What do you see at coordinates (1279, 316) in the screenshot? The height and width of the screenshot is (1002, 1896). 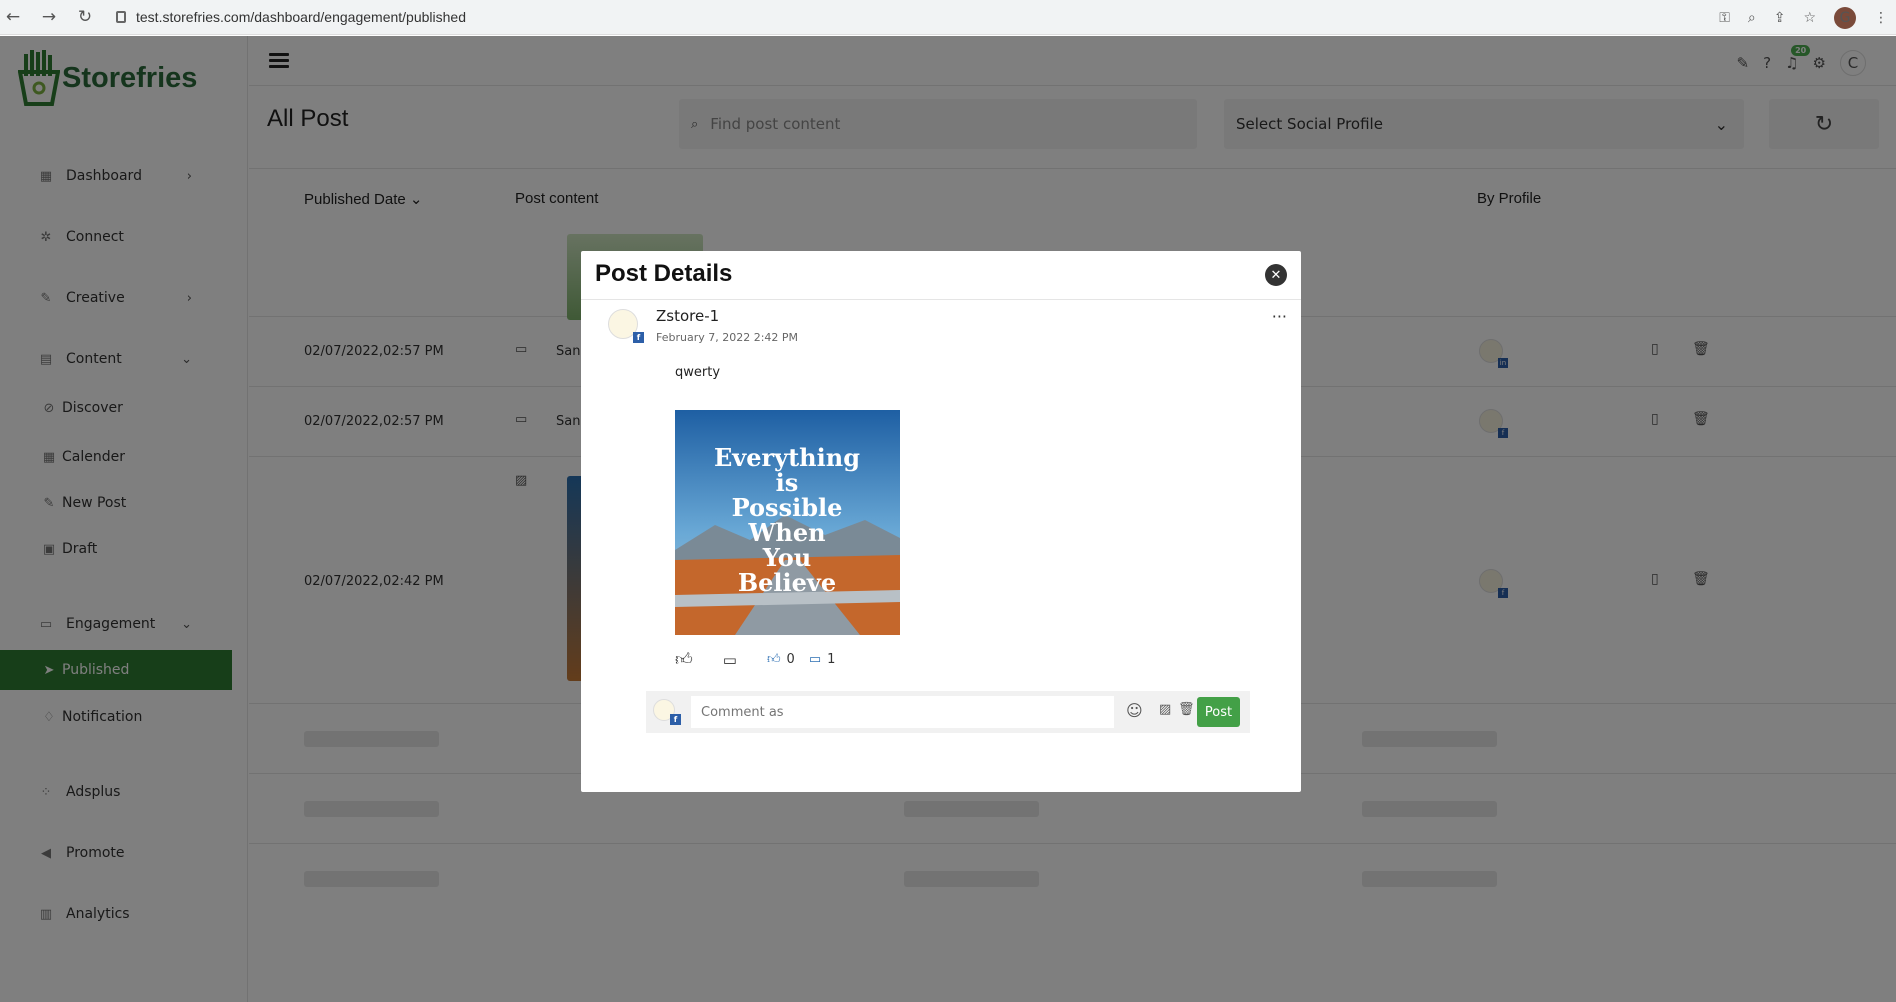 I see `more-options-icon: ···` at bounding box center [1279, 316].